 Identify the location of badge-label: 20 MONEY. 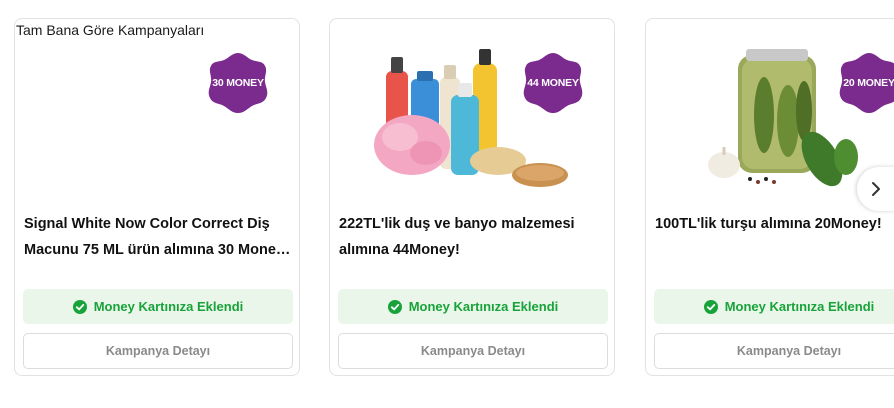
(868, 83).